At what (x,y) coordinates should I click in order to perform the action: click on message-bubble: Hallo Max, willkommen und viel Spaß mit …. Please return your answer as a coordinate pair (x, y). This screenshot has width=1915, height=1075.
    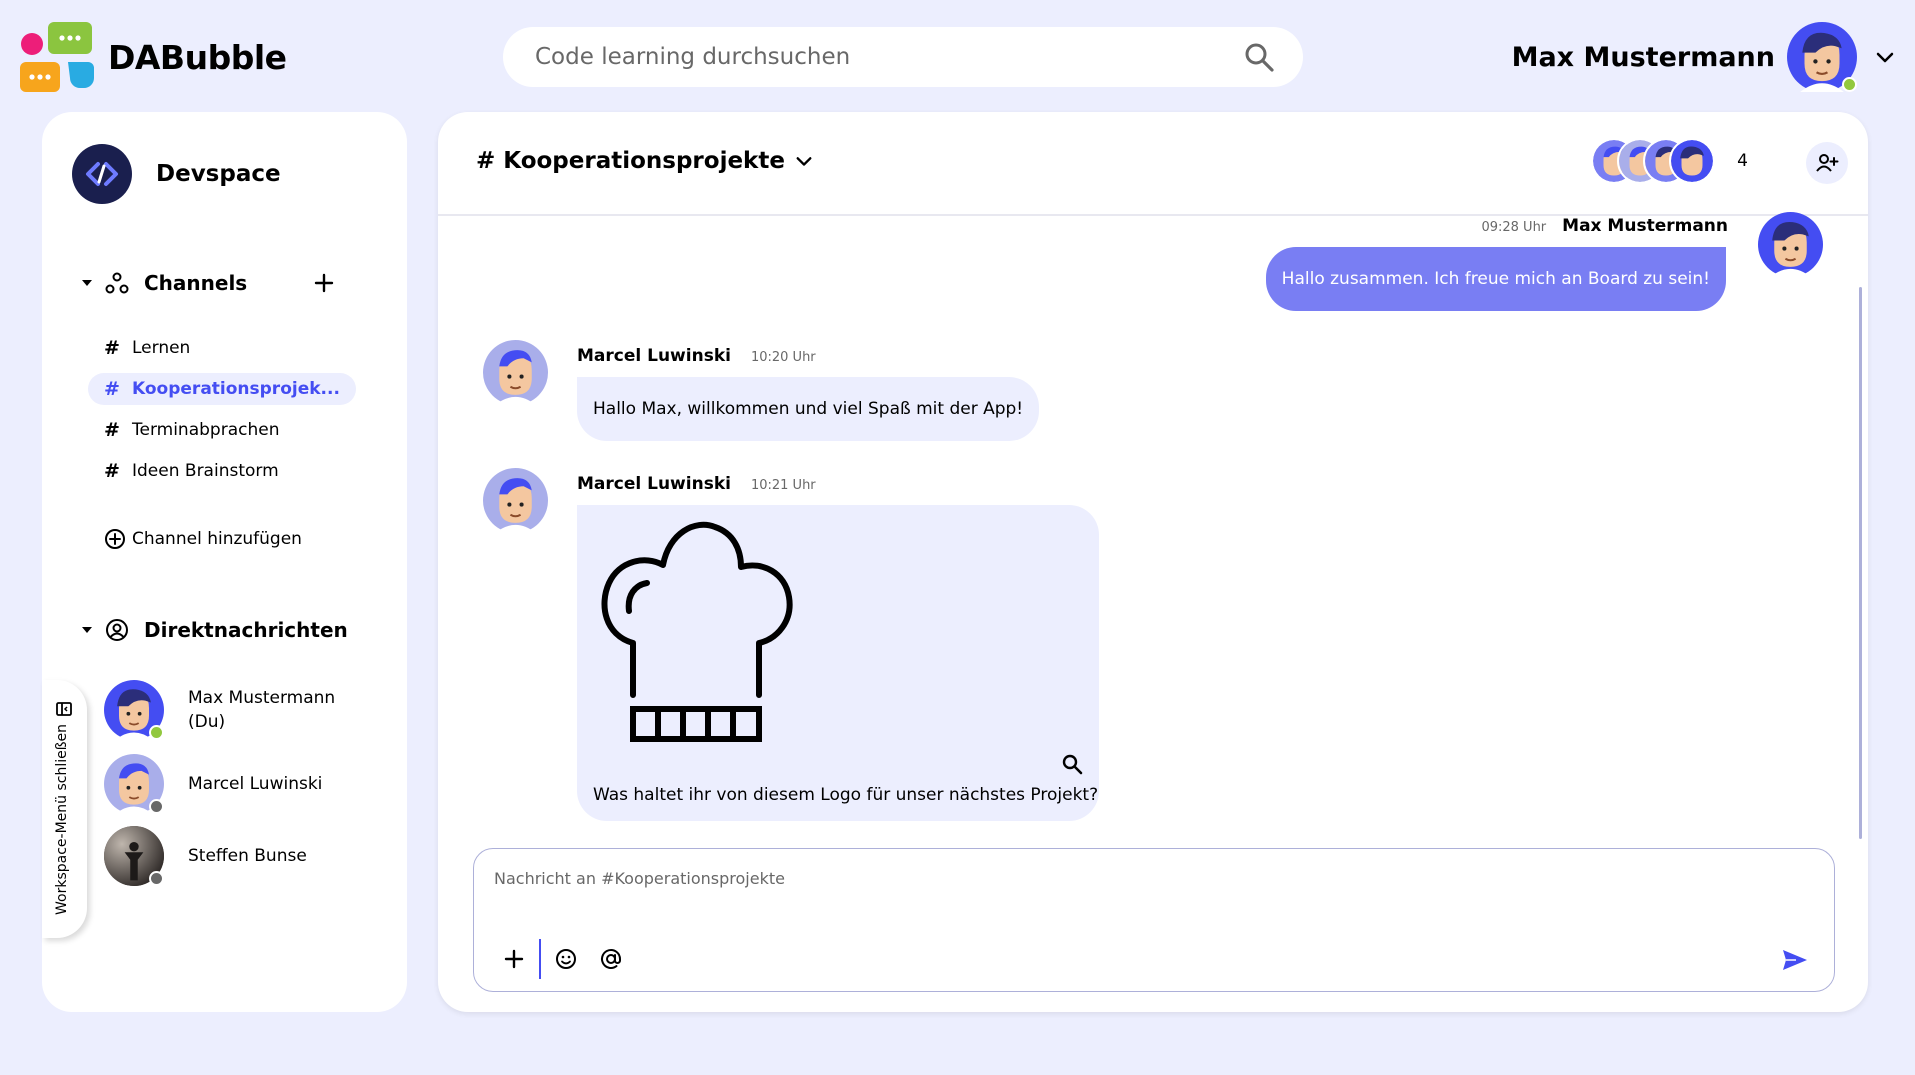
    Looking at the image, I should click on (808, 409).